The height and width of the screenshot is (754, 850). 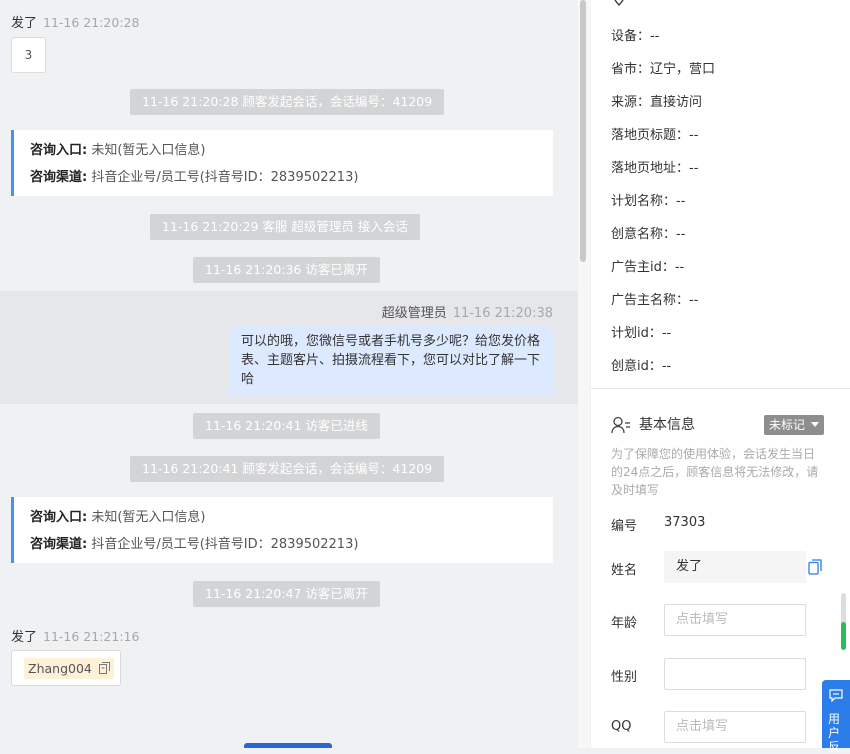 I want to click on send-button, so click(x=288, y=745).